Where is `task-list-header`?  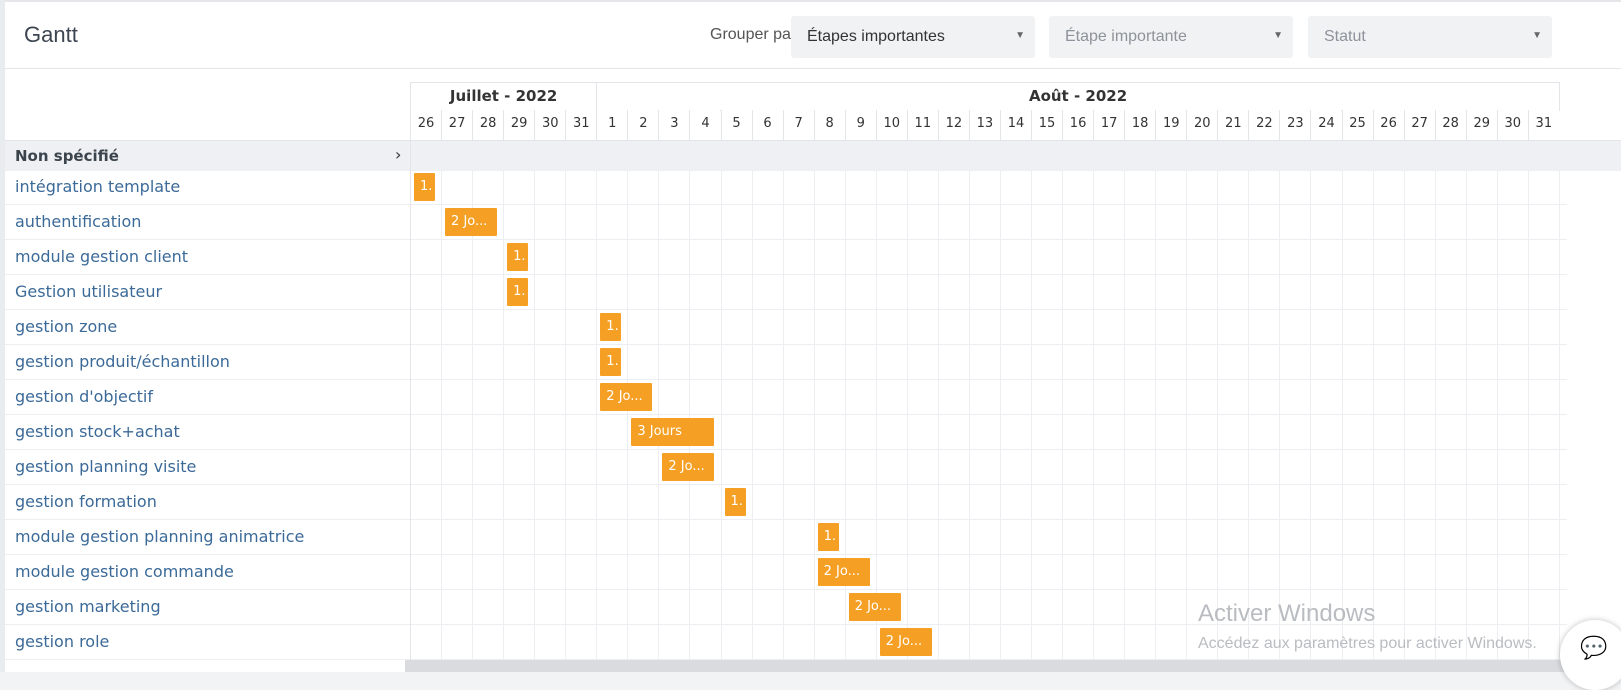 task-list-header is located at coordinates (207, 111).